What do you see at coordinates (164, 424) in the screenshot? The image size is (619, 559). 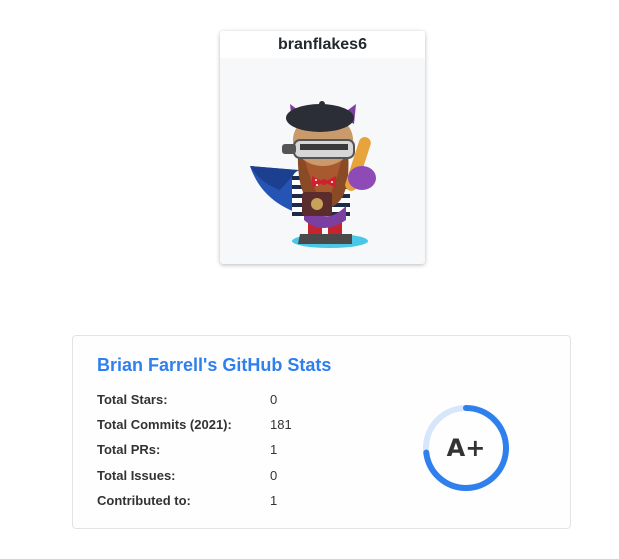 I see `stat-label: Total Commits (2021):` at bounding box center [164, 424].